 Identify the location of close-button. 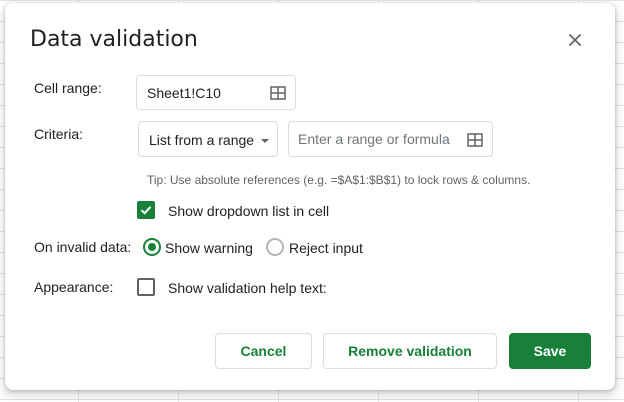
(575, 40).